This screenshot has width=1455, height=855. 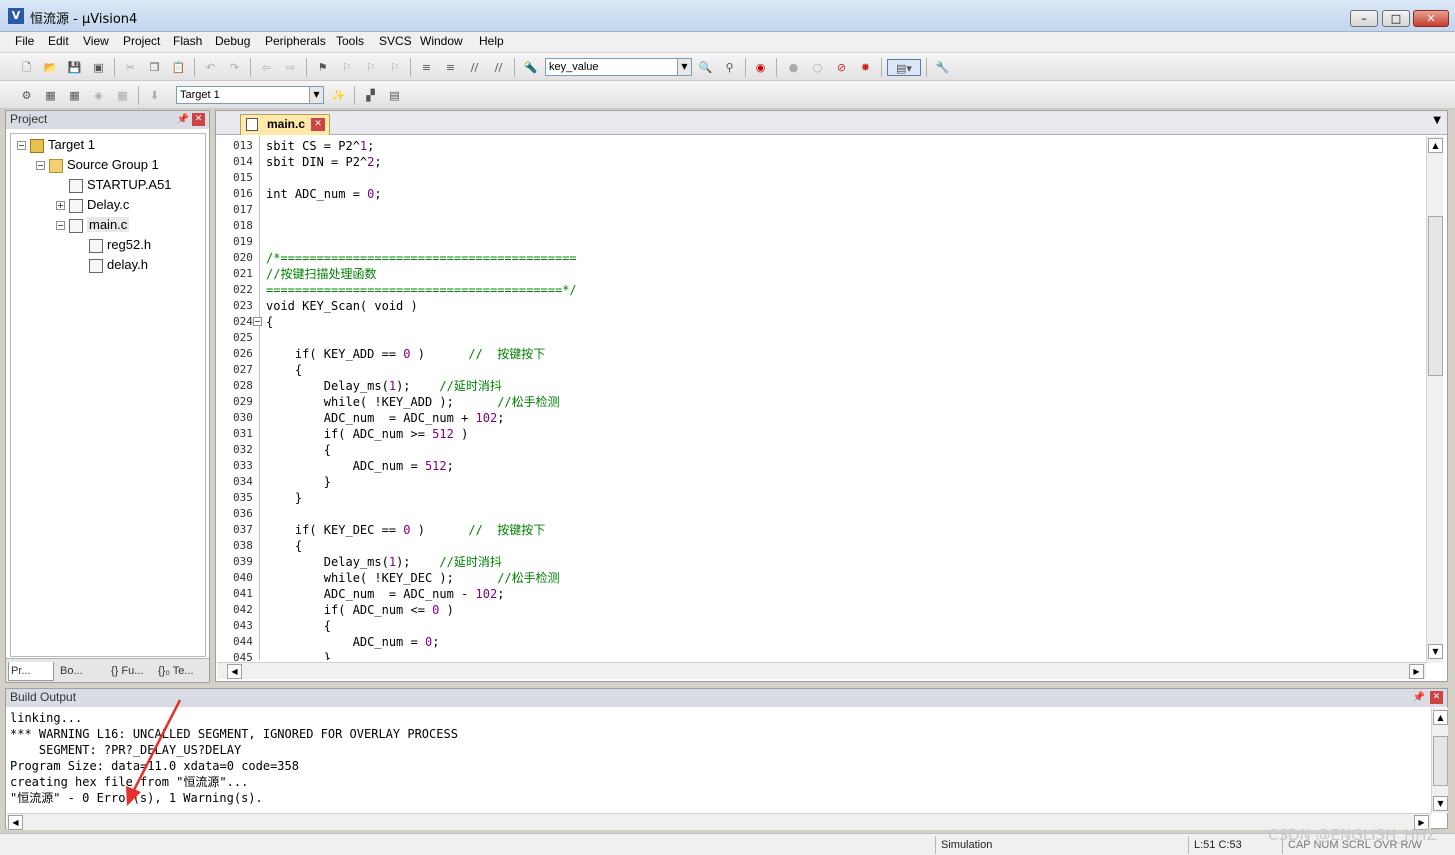 What do you see at coordinates (413, 402) in the screenshot?
I see `code-line: while( !KEY_ADD ); //松手检测` at bounding box center [413, 402].